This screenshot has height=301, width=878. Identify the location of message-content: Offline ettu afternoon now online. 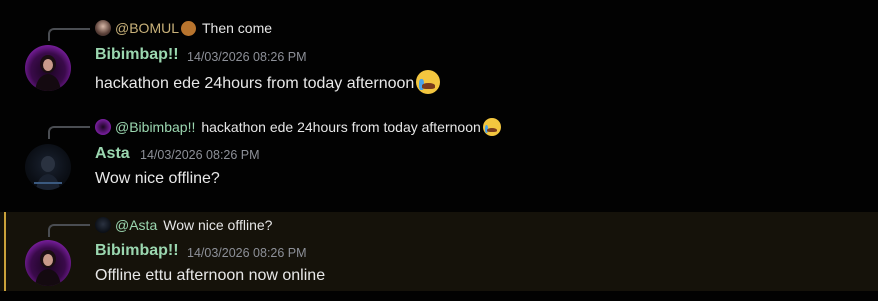
(210, 275).